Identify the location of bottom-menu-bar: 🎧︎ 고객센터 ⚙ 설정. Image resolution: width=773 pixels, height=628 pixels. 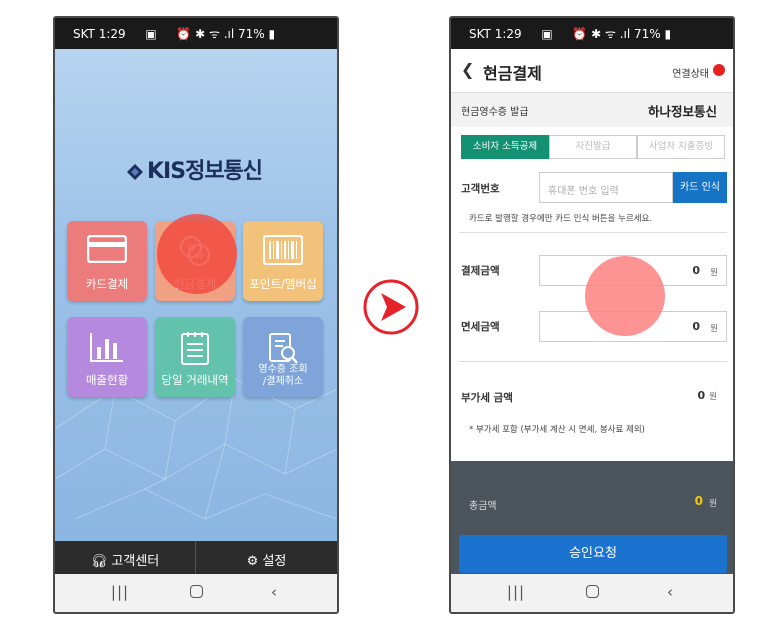
(196, 559).